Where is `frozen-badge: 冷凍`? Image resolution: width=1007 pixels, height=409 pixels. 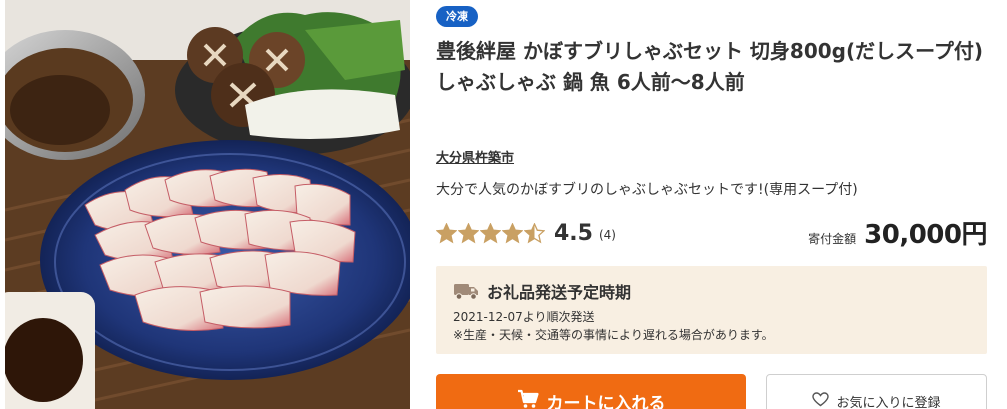
frozen-badge: 冷凍 is located at coordinates (457, 16).